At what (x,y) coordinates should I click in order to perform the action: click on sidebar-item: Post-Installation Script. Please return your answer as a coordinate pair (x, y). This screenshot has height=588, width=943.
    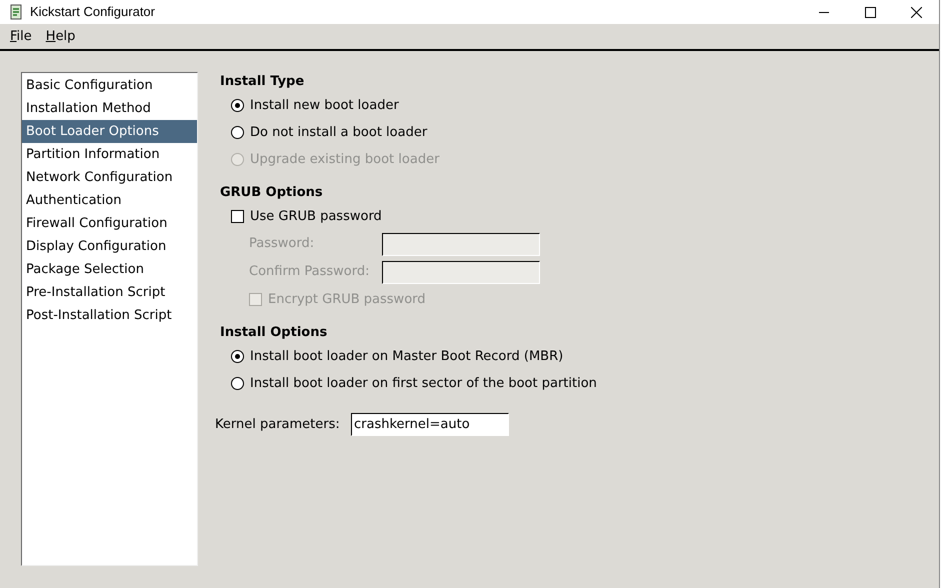
    Looking at the image, I should click on (109, 315).